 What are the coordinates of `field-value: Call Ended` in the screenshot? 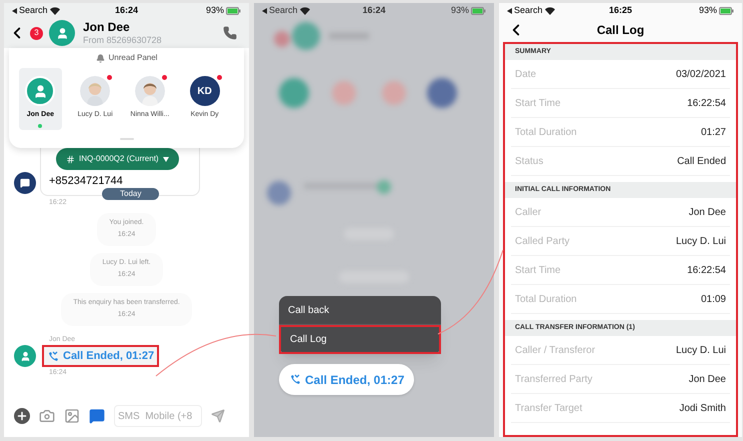 It's located at (701, 161).